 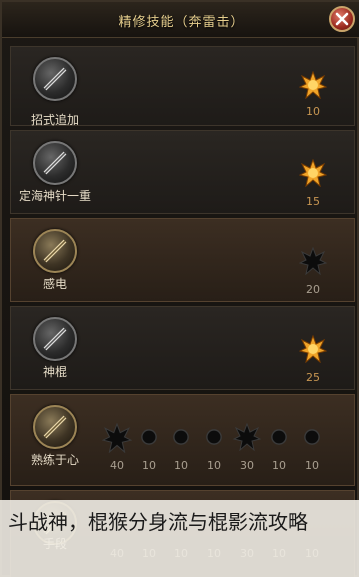 What do you see at coordinates (54, 372) in the screenshot?
I see `skill-name: 神棍` at bounding box center [54, 372].